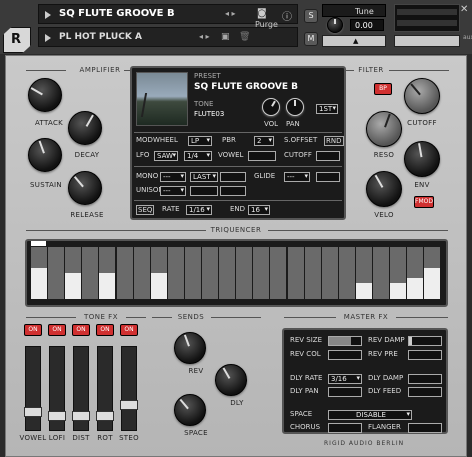 The image size is (472, 457). I want to click on decay-knob, so click(85, 128).